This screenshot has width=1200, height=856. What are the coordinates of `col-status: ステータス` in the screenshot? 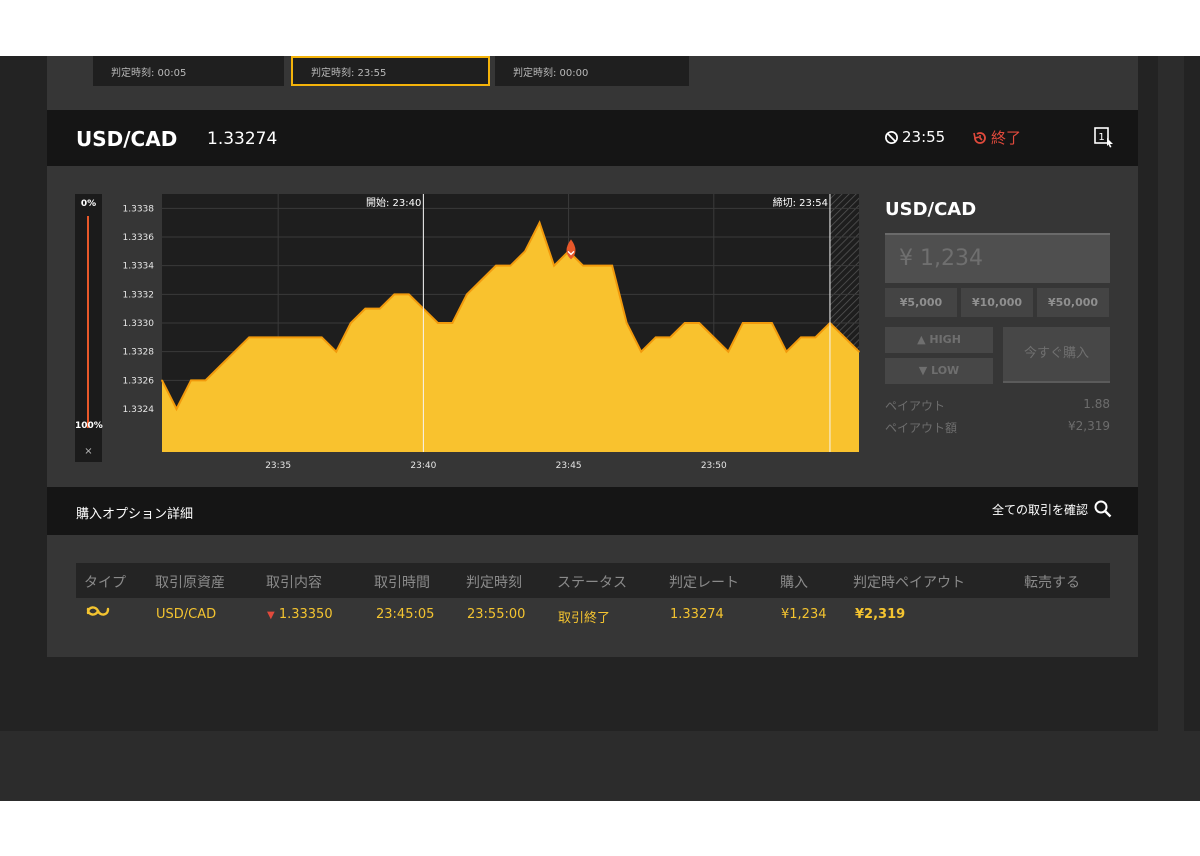 It's located at (592, 583).